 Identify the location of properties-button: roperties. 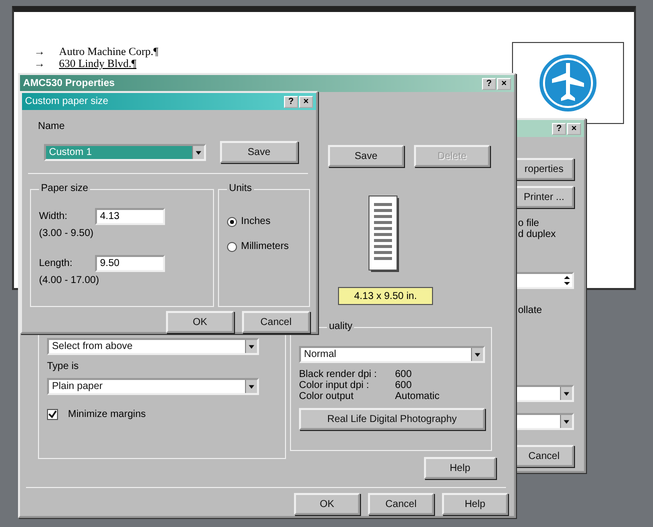
(544, 169).